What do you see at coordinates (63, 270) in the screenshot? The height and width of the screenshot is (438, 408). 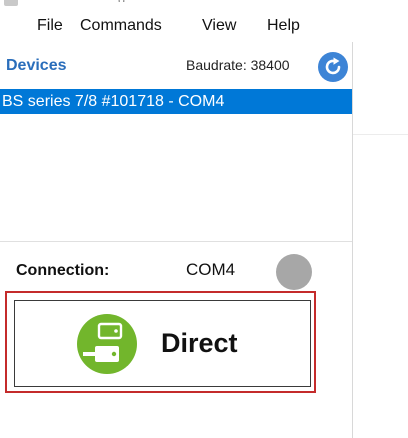 I see `connection-label: Connection:` at bounding box center [63, 270].